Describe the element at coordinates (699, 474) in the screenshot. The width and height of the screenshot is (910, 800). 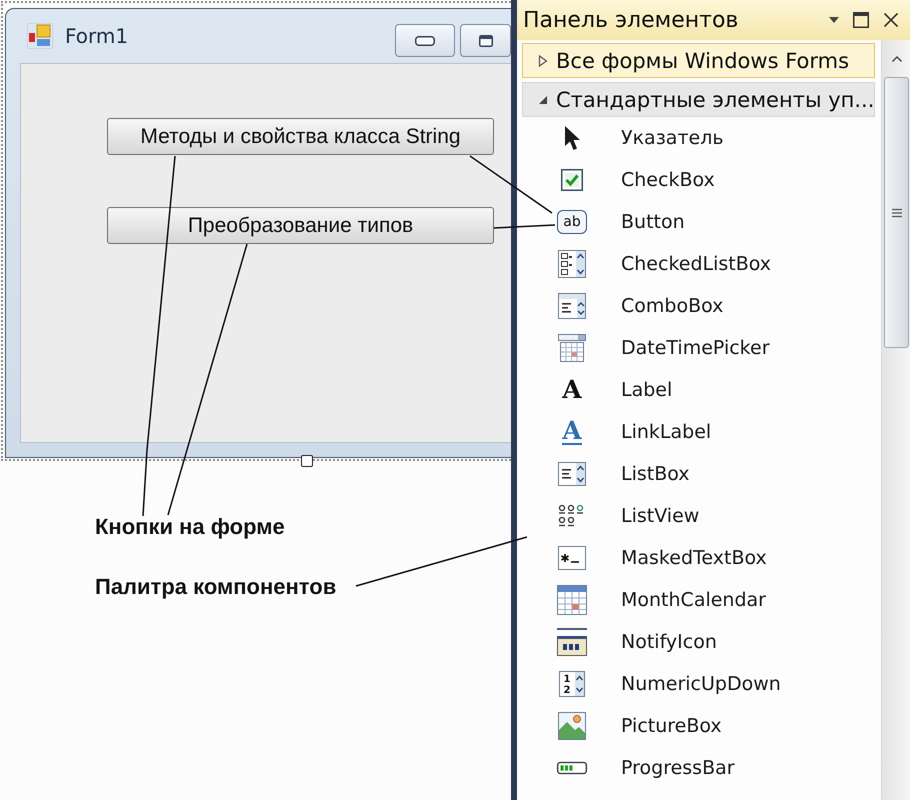
I see `toolbox-item: ListBox` at that location.